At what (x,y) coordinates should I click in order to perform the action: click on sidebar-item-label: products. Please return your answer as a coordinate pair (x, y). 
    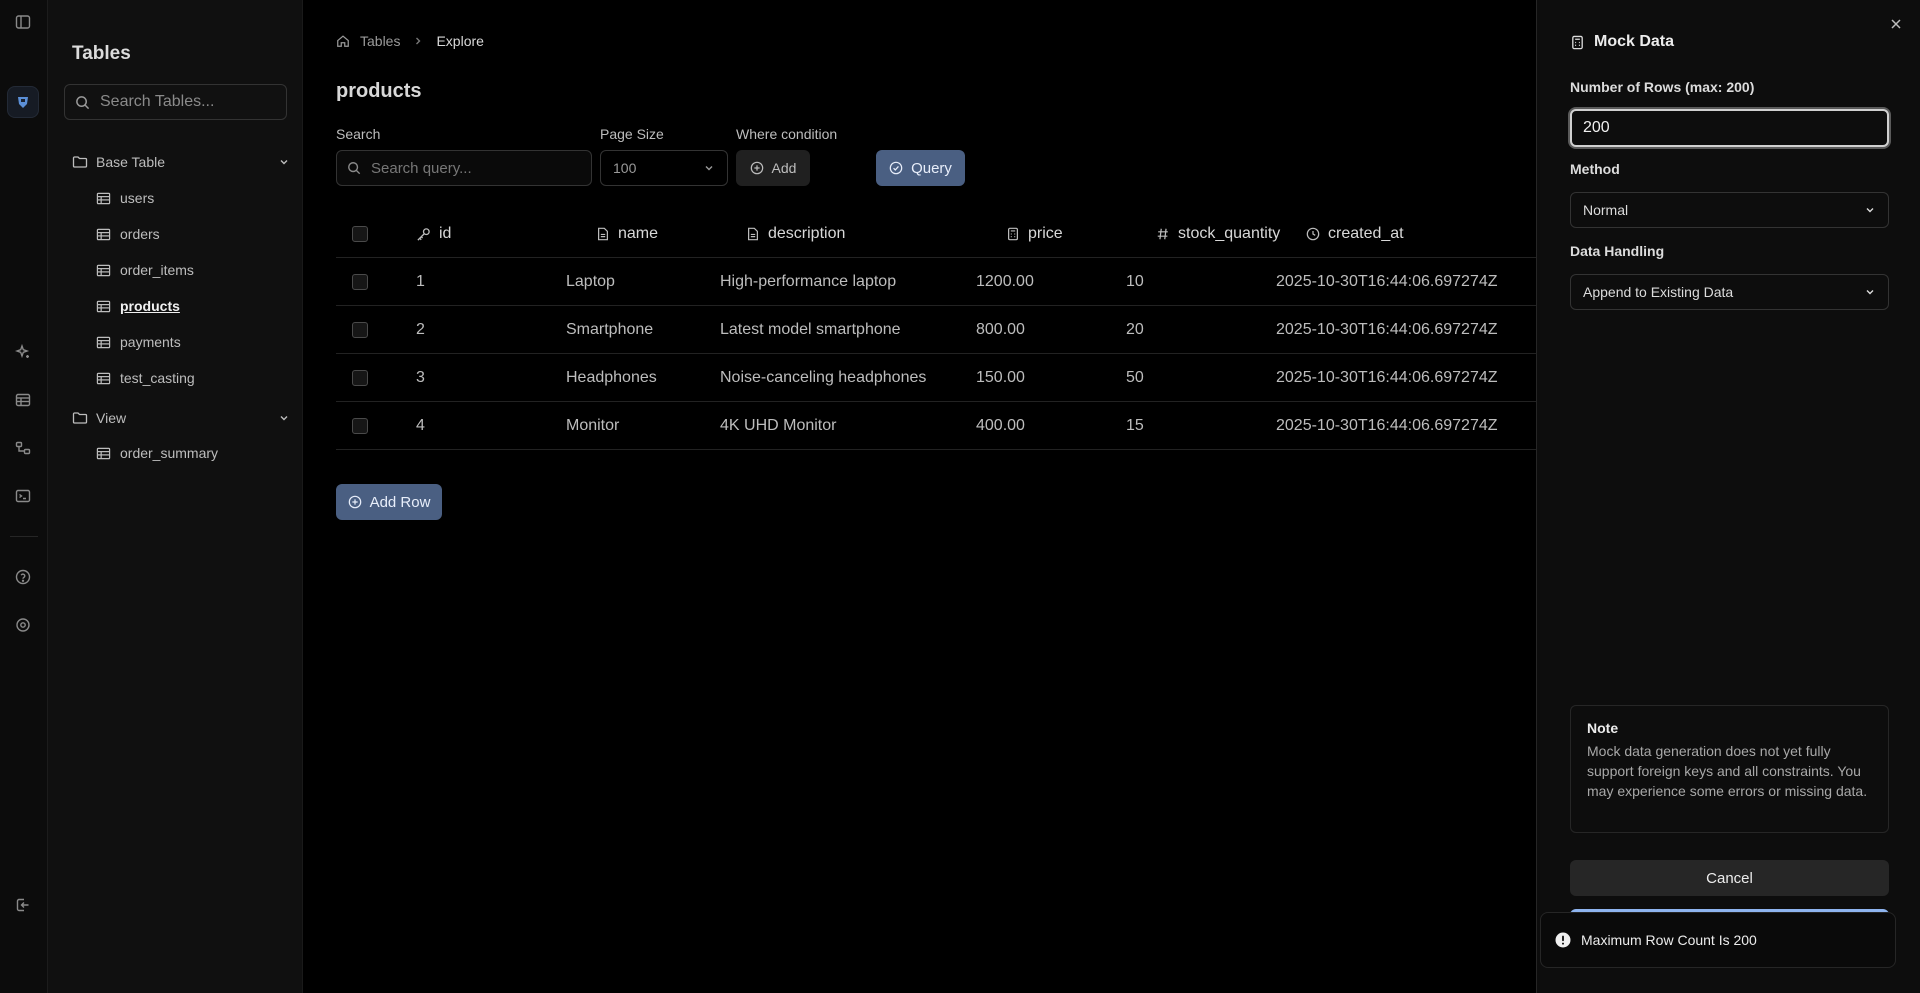
    Looking at the image, I should click on (150, 306).